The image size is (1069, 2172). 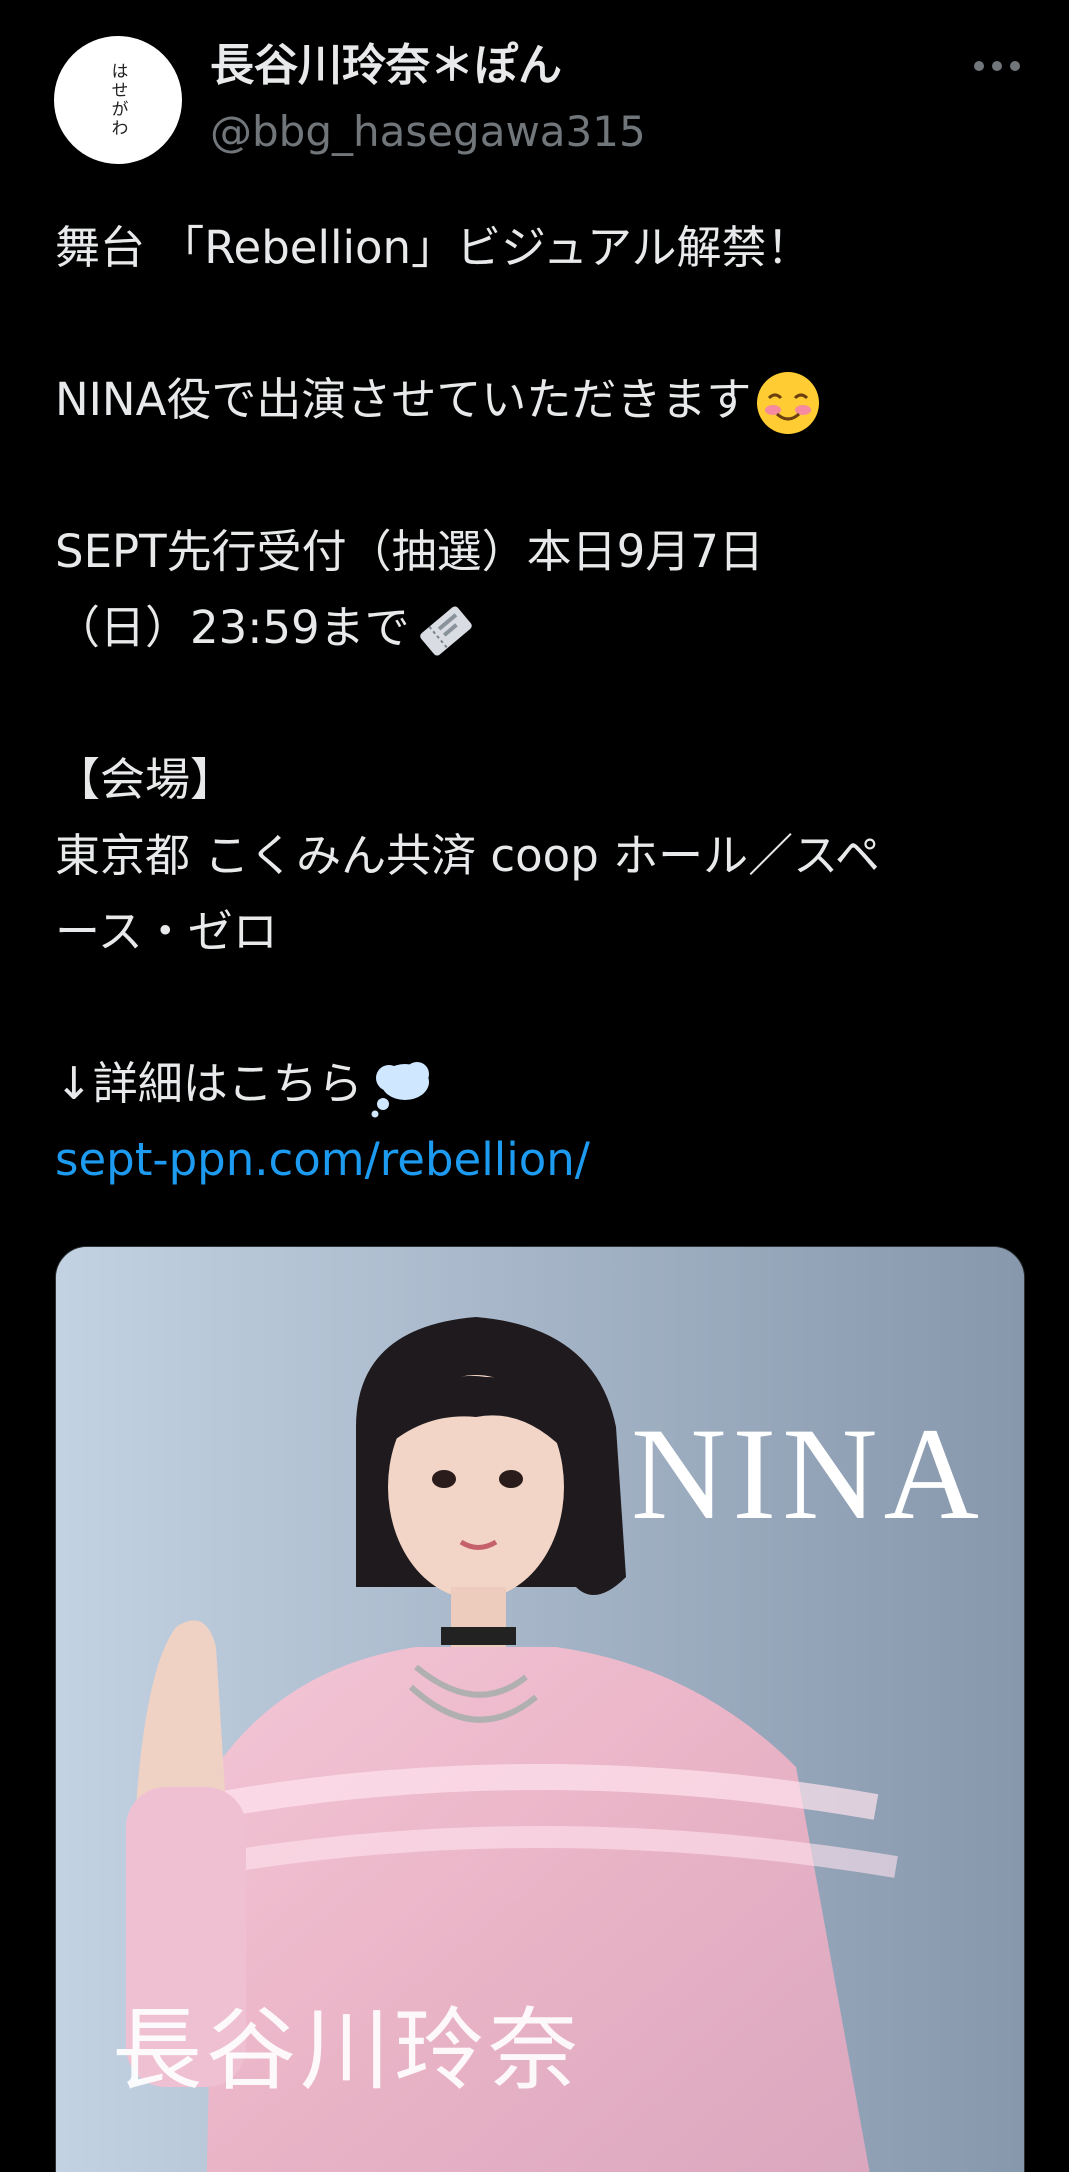 I want to click on tweet-line: NINA役で出演させていただきます, so click(x=545, y=400).